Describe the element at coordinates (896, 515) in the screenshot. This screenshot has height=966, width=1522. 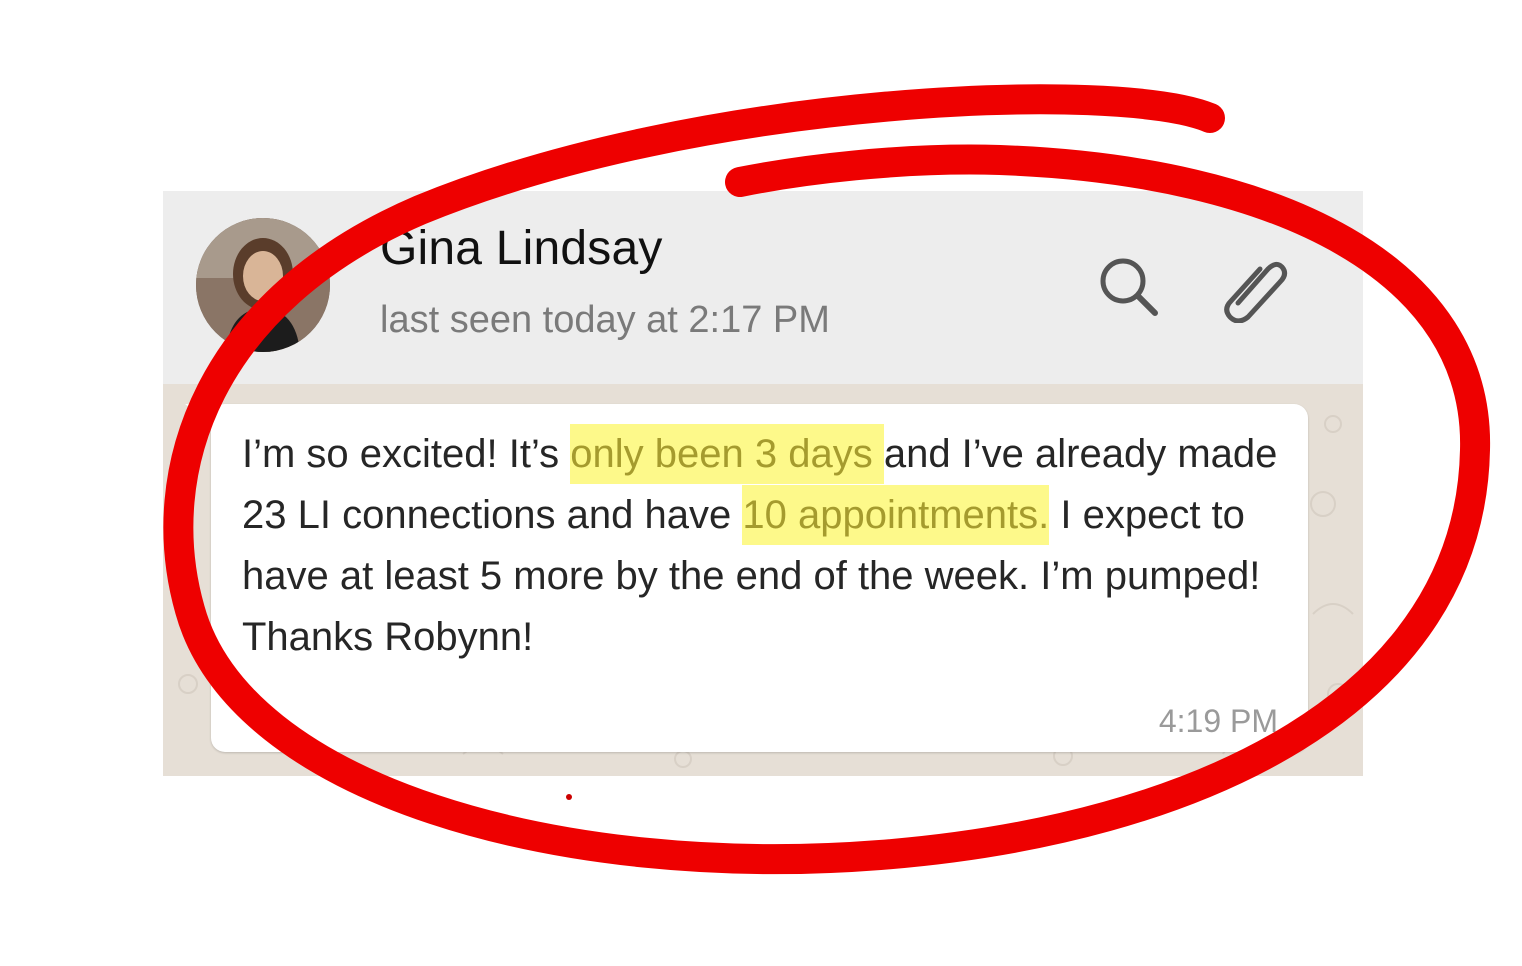
I see `highlighted-text: 10 appointments.` at that location.